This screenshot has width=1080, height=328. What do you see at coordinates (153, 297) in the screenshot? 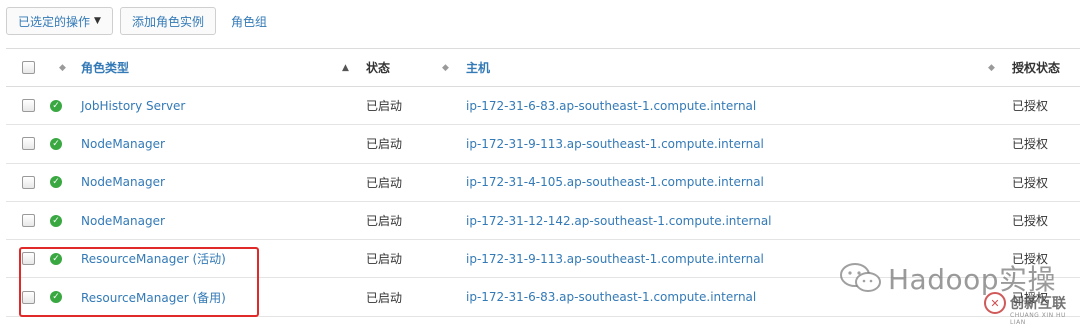
I see `role-link: ResourceManager (备用)` at bounding box center [153, 297].